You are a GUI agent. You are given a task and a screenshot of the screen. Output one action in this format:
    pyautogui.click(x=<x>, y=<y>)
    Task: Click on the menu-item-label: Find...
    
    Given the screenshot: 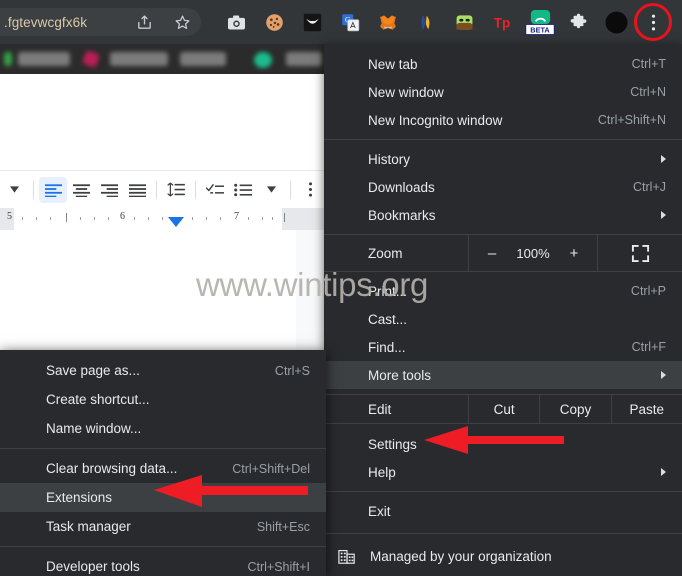 What is the action you would take?
    pyautogui.click(x=387, y=347)
    